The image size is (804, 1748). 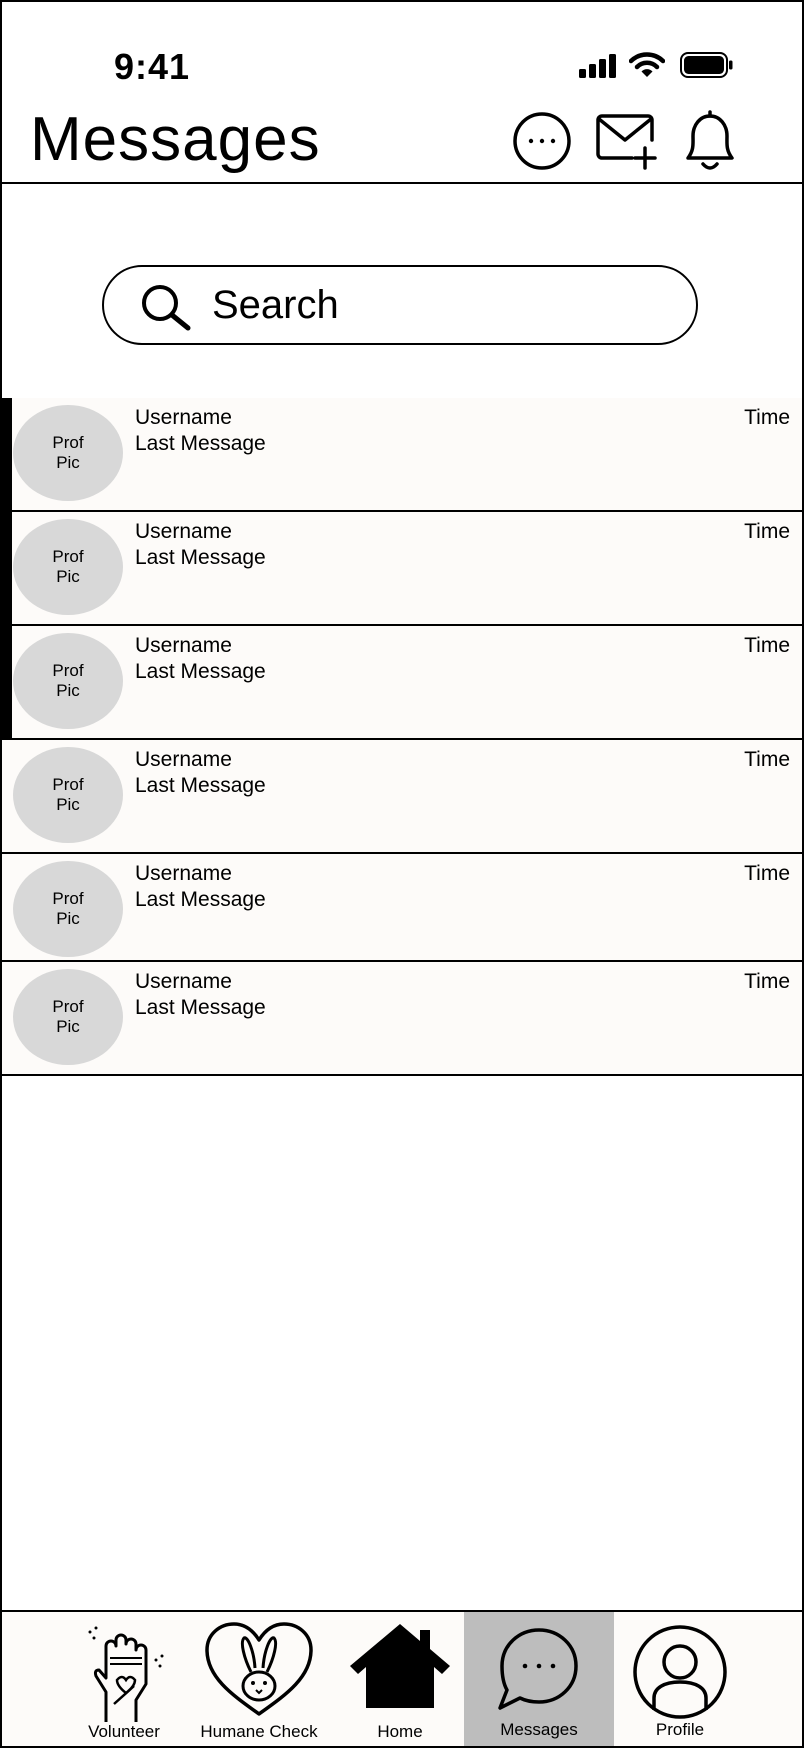 I want to click on nav-messages: Messages, so click(x=539, y=1679).